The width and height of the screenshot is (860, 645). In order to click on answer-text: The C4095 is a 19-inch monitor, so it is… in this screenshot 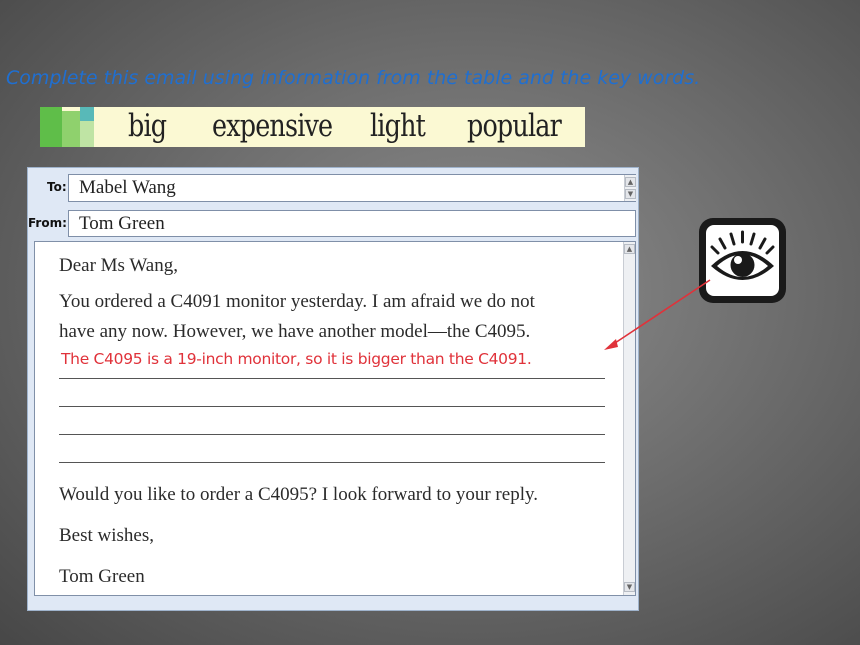, I will do `click(296, 359)`.